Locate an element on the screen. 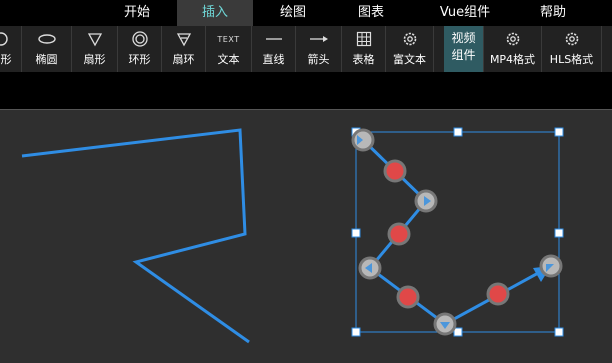 The height and width of the screenshot is (363, 612). rich-text-tool: 富文本 is located at coordinates (410, 49).